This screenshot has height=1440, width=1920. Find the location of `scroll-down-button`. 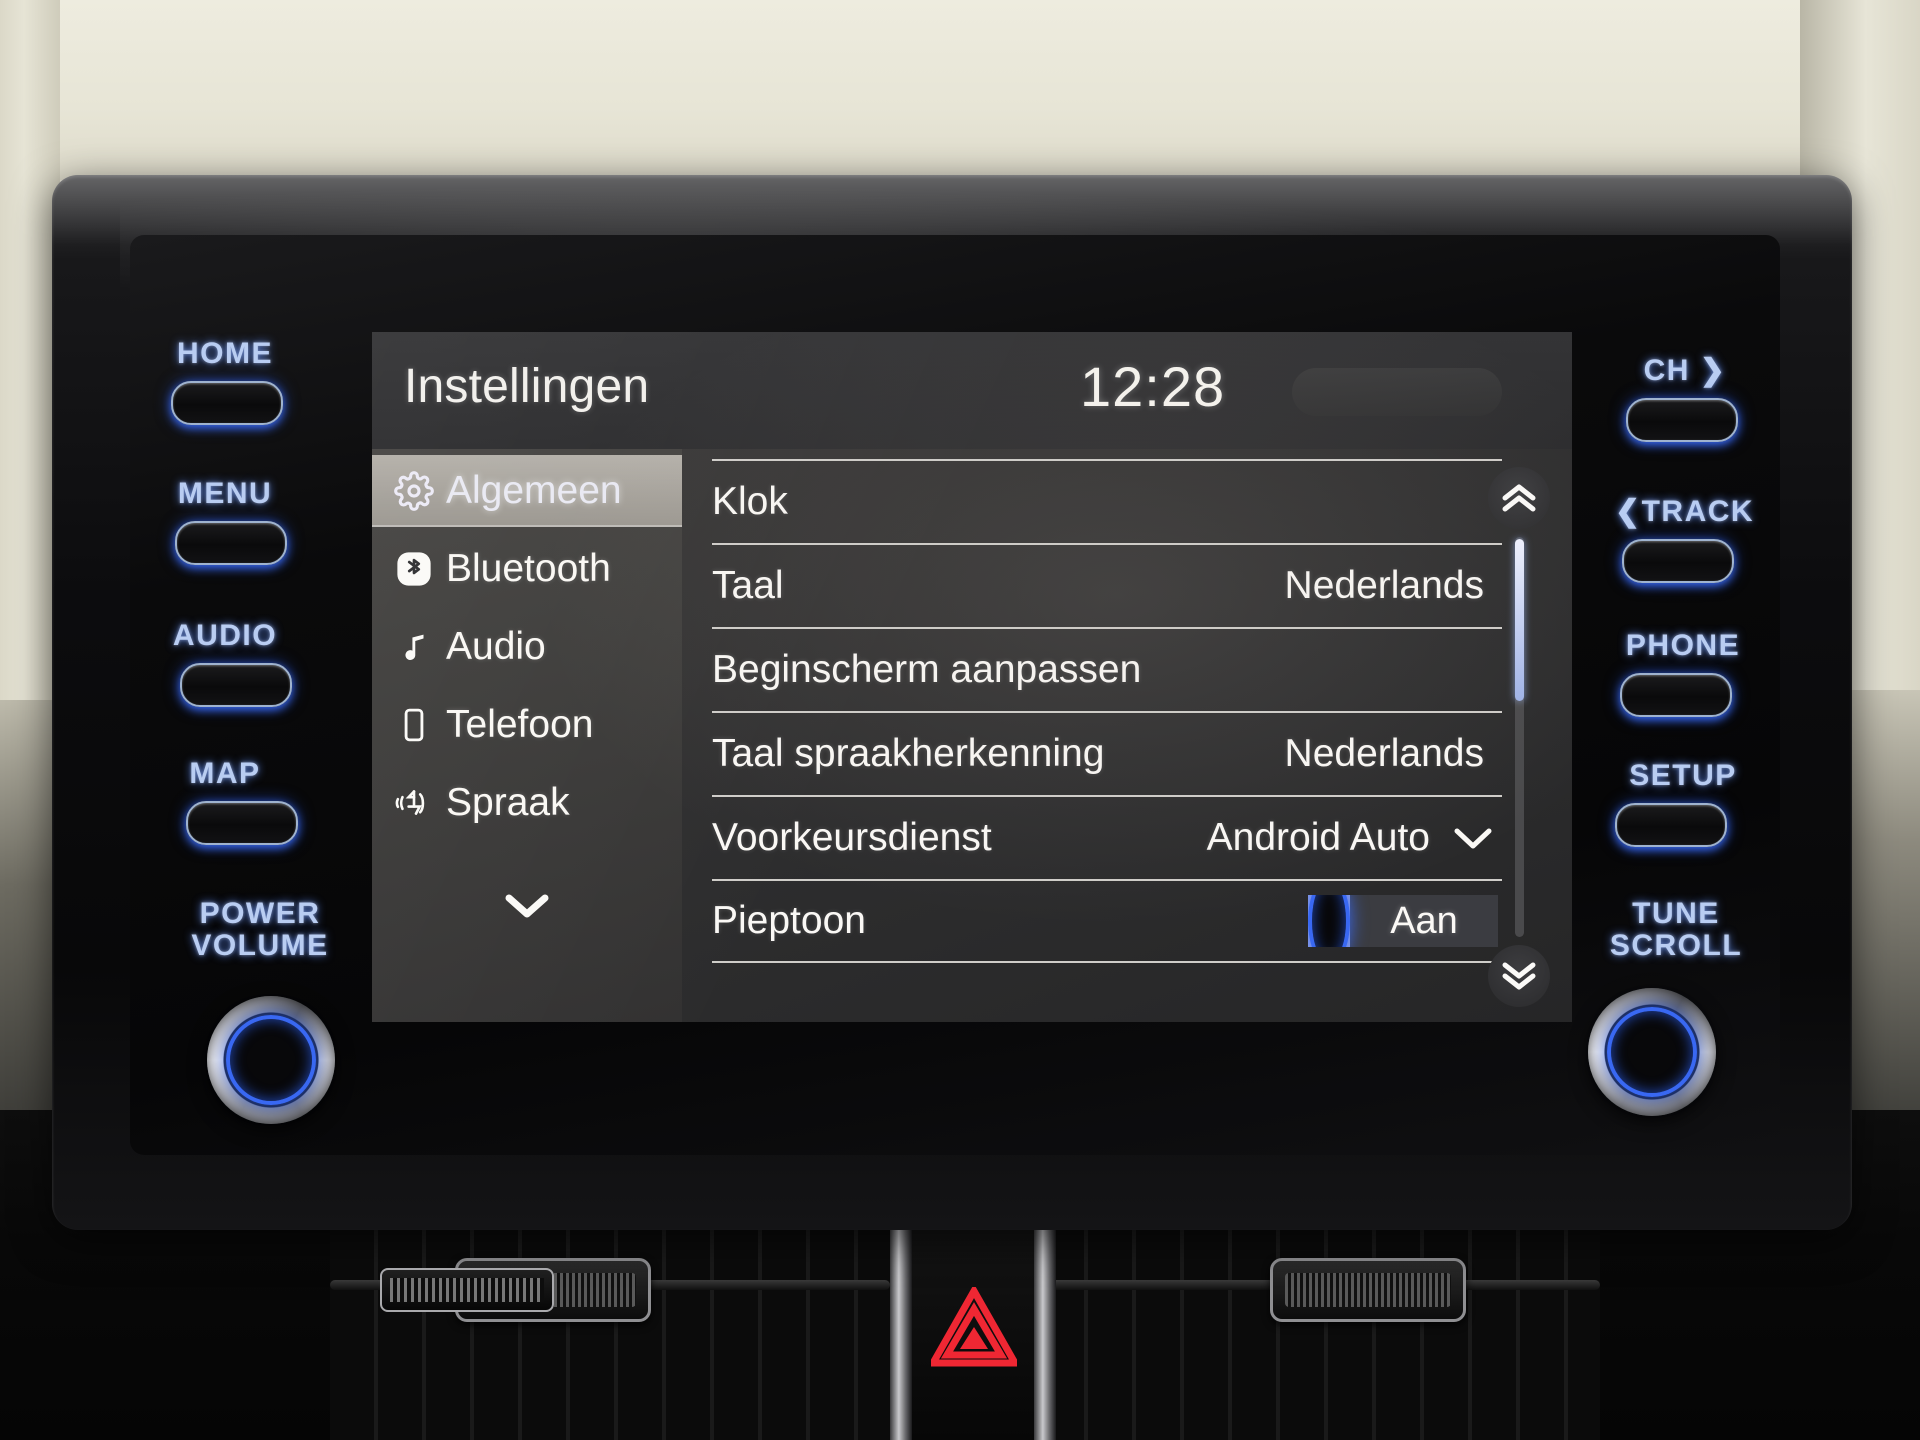

scroll-down-button is located at coordinates (1519, 976).